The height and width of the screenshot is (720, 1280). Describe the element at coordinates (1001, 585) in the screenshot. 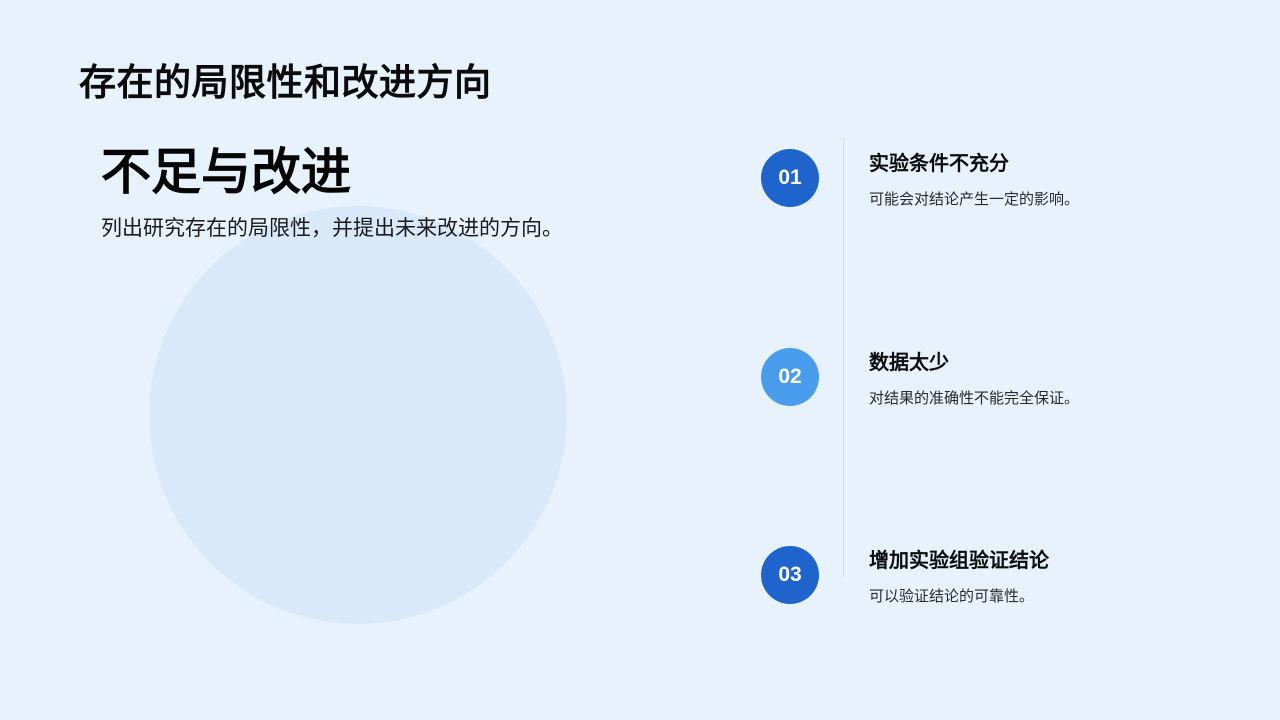

I see `list-item: 03 增加实验组验证结论 可以验证结论的可靠性。` at that location.